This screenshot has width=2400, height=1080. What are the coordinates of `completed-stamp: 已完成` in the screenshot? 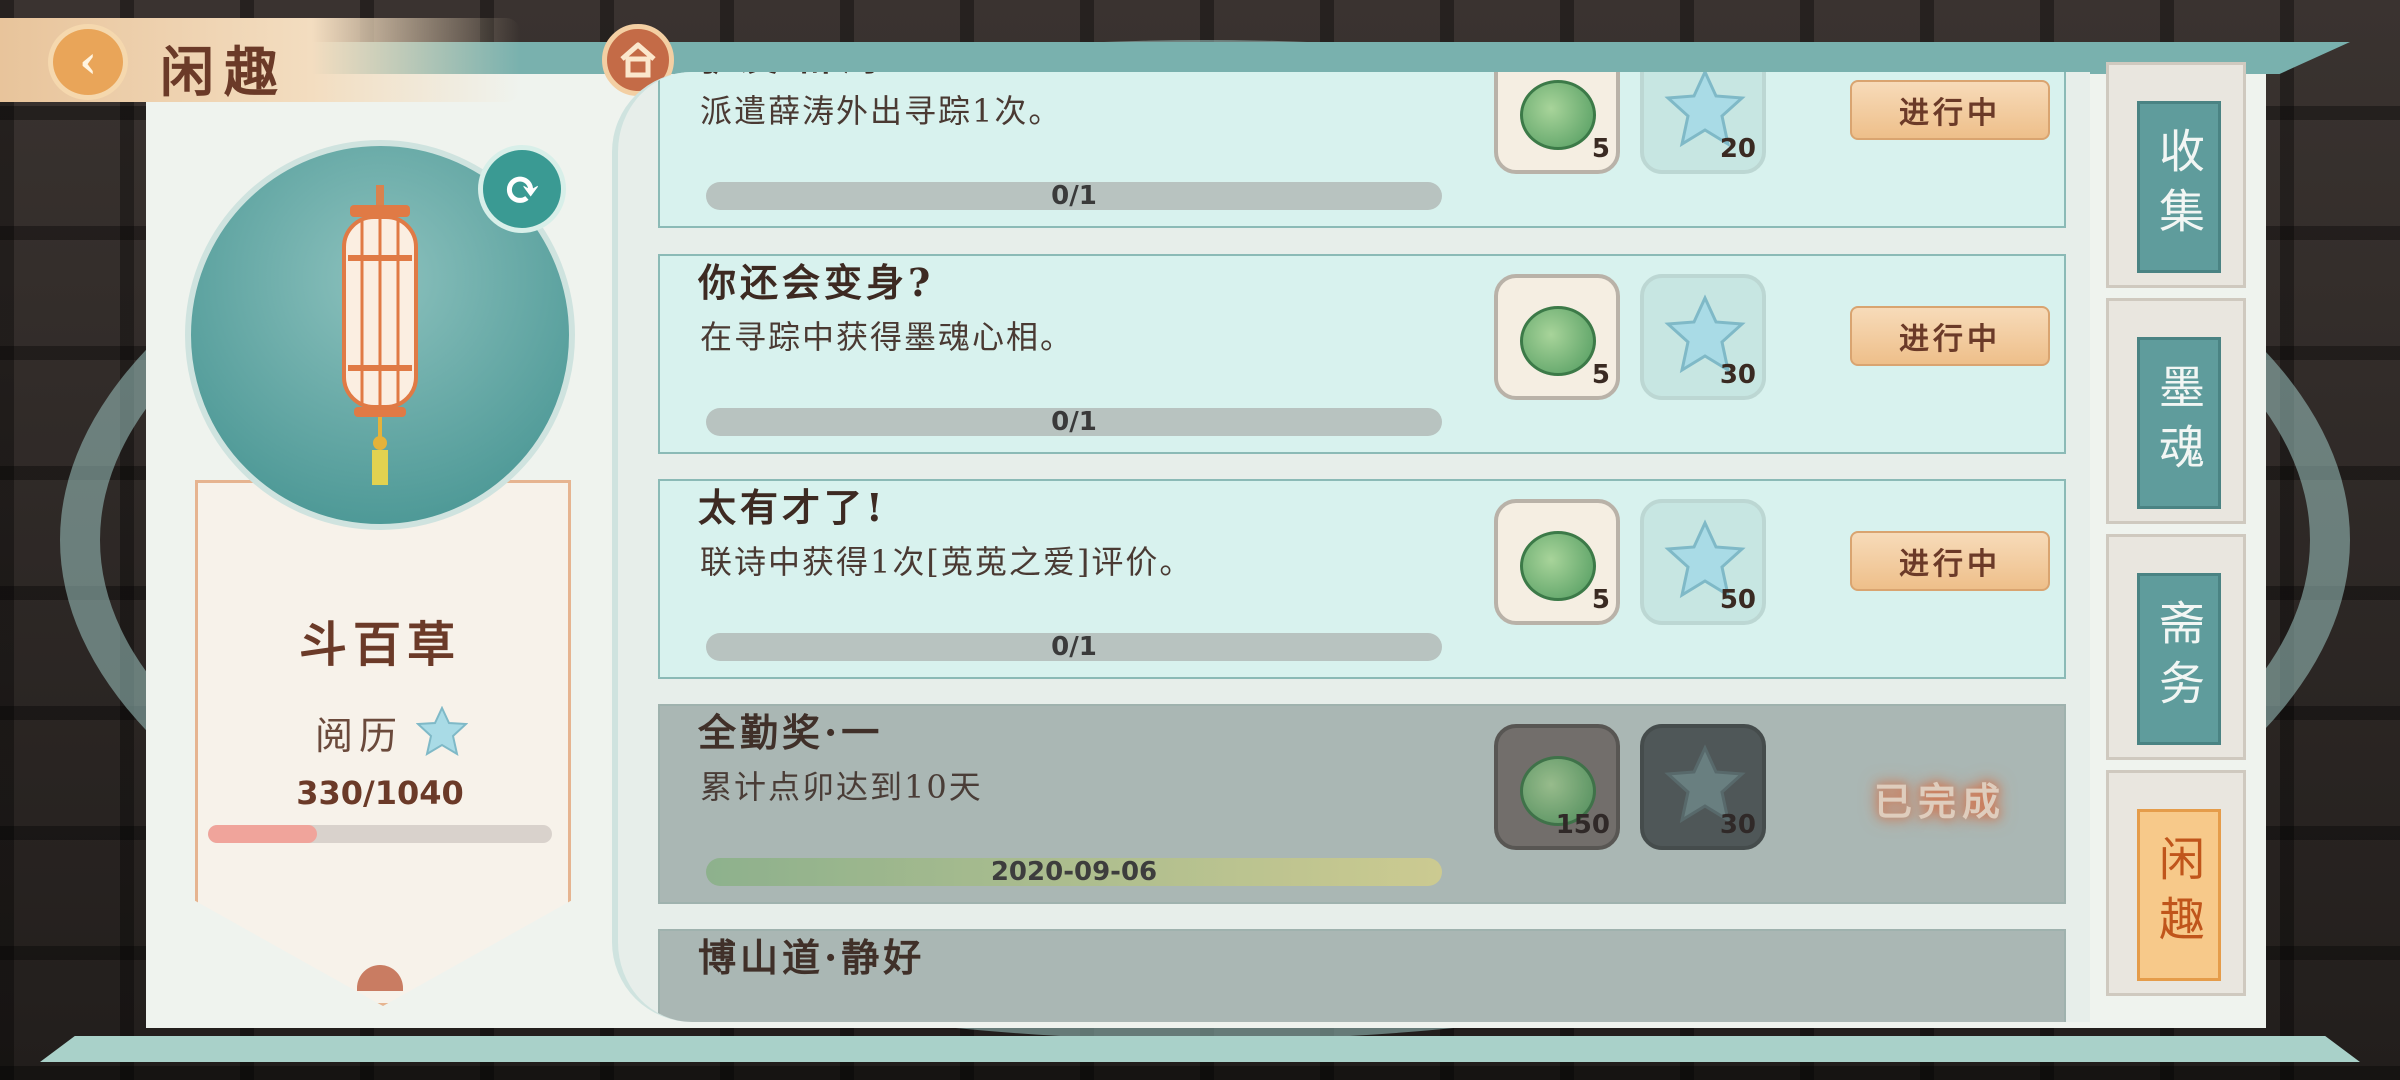 It's located at (1939, 801).